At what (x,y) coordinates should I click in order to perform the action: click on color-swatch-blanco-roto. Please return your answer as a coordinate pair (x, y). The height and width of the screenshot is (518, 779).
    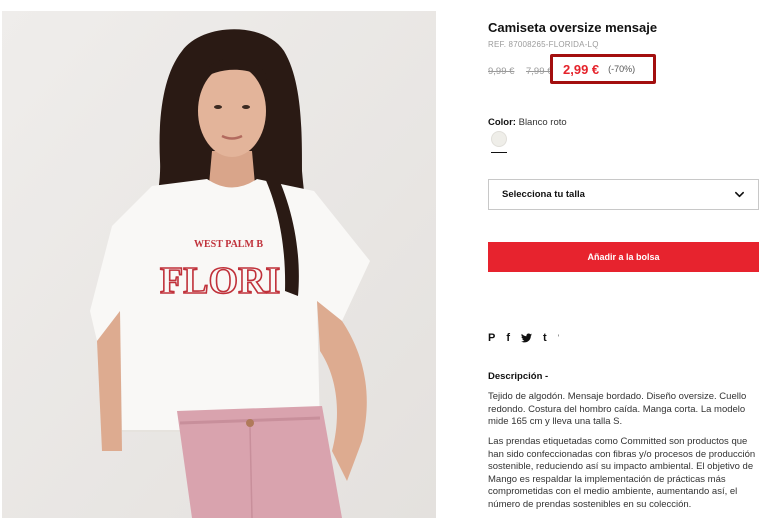
    Looking at the image, I should click on (499, 139).